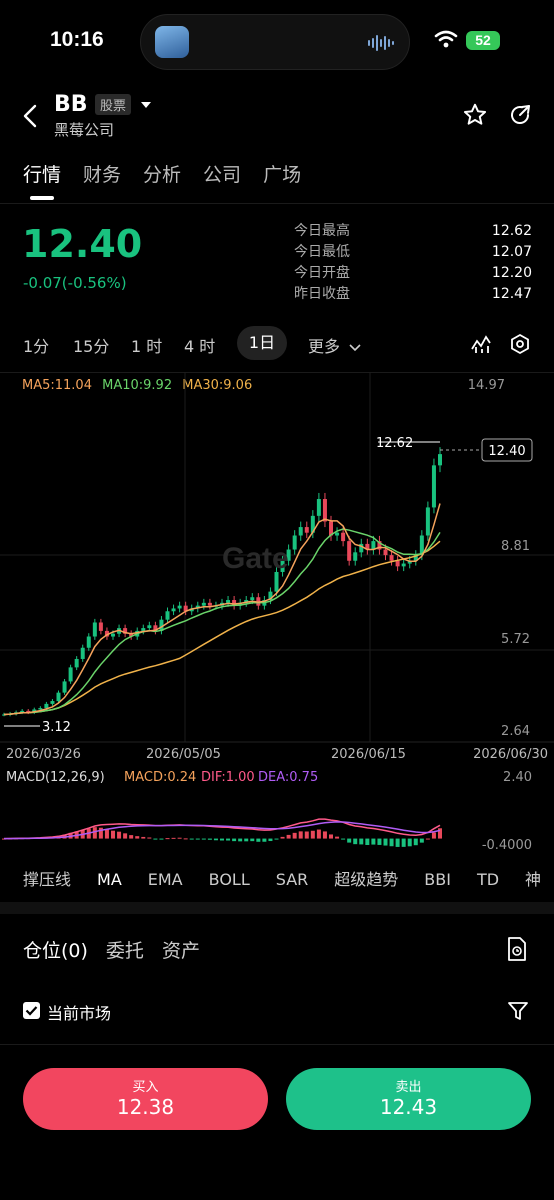 The image size is (554, 1200). Describe the element at coordinates (146, 105) in the screenshot. I see `caret-down-icon` at that location.